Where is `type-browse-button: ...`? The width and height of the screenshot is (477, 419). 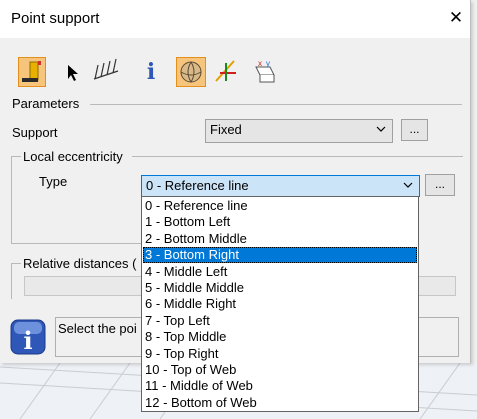 type-browse-button: ... is located at coordinates (440, 185).